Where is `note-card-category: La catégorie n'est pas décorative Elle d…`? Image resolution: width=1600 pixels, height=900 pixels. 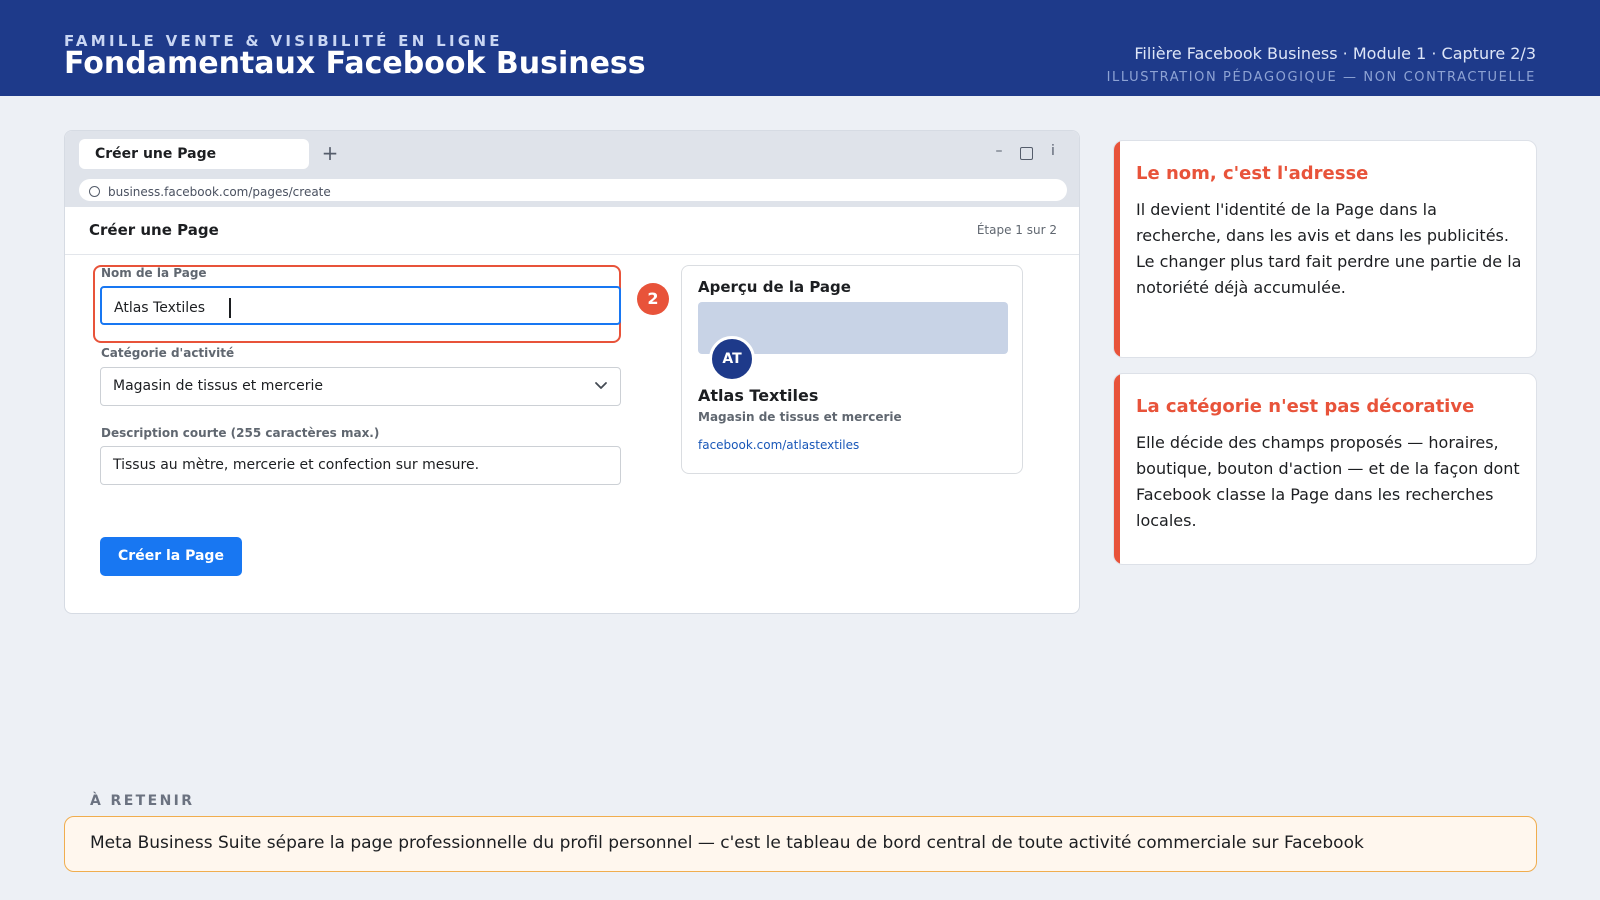
note-card-category: La catégorie n'est pas décorative Elle d… is located at coordinates (1325, 469).